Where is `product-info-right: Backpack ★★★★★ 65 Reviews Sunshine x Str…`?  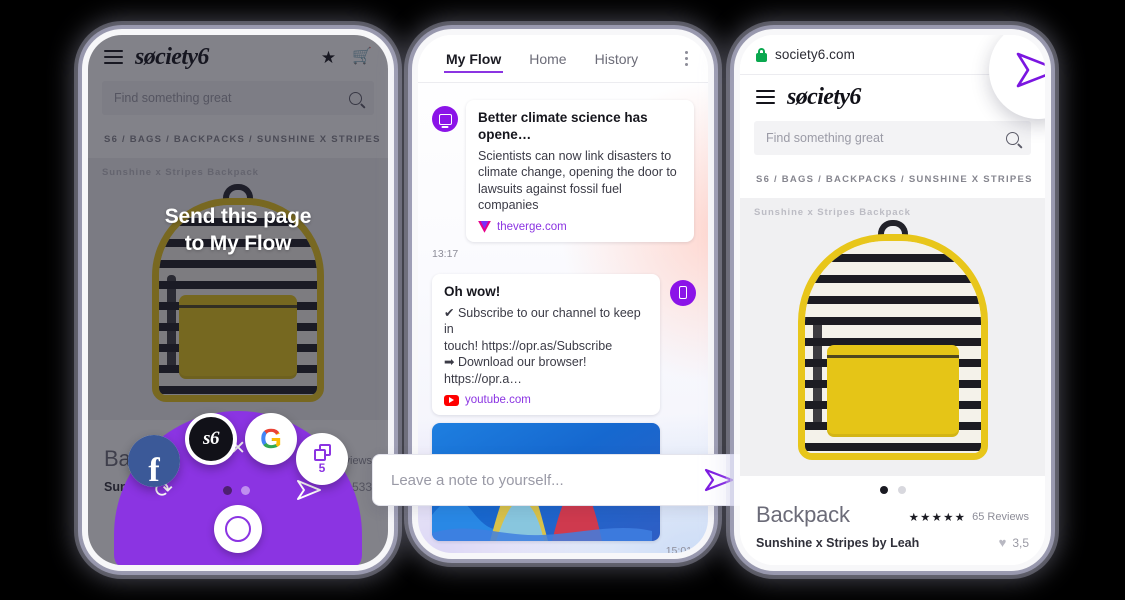 product-info-right: Backpack ★★★★★ 65 Reviews Sunshine x Str… is located at coordinates (892, 524).